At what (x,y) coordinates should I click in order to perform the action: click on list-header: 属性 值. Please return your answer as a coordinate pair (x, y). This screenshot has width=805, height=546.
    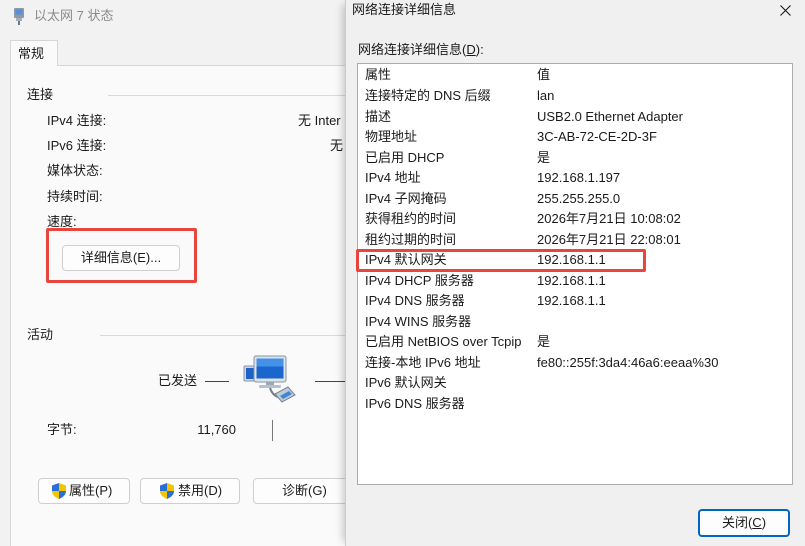
    Looking at the image, I should click on (575, 75).